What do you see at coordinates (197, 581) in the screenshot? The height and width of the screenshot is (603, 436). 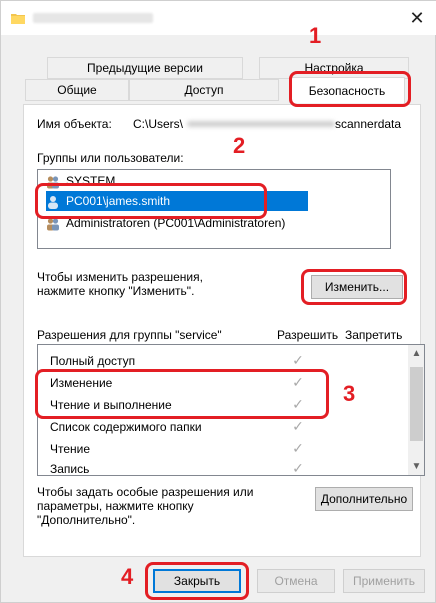 I see `callout-close-button` at bounding box center [197, 581].